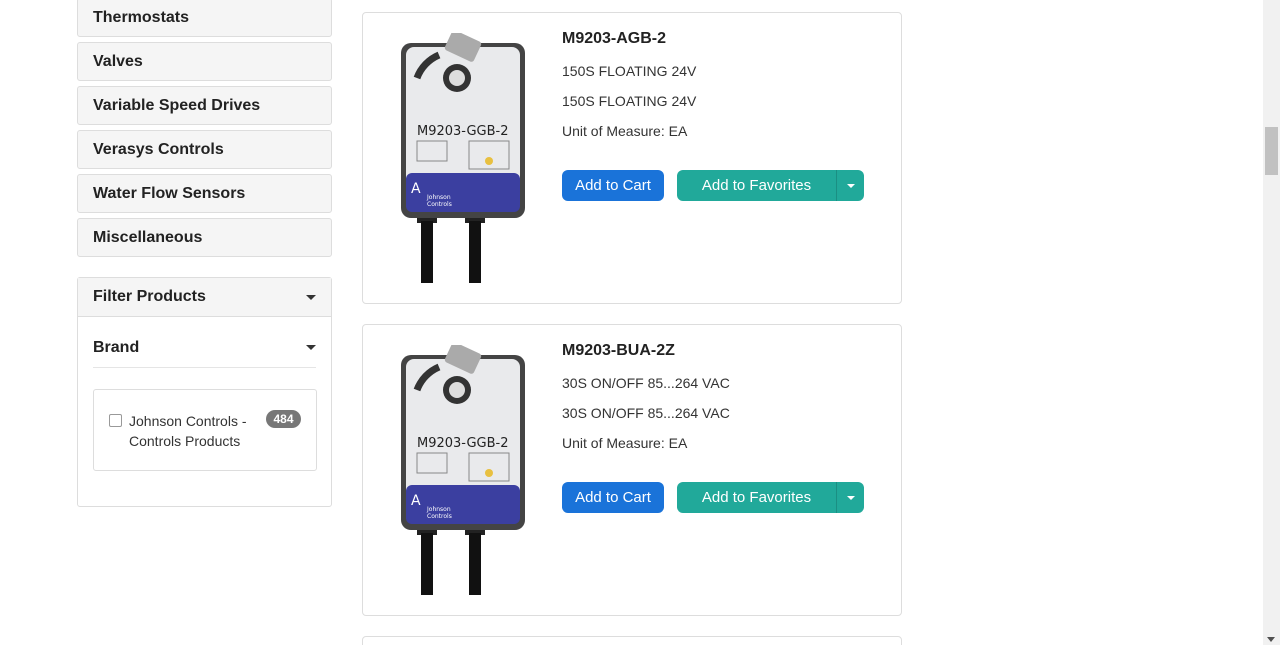  I want to click on category-label: Verasys Controls, so click(158, 149).